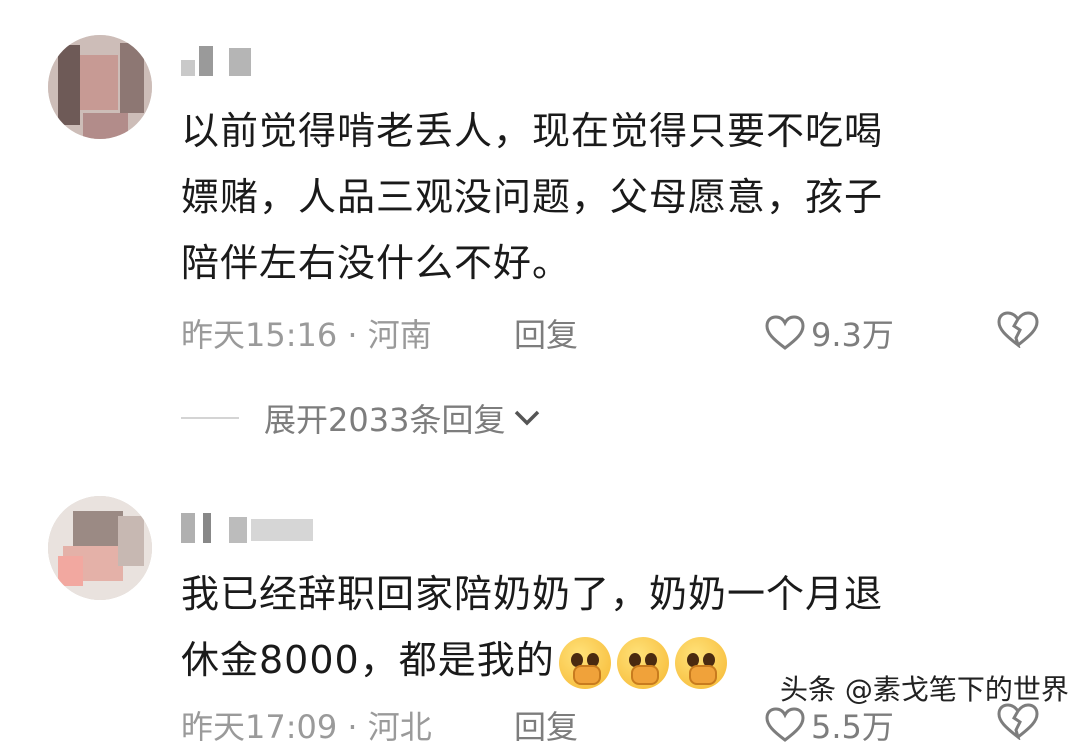 This screenshot has height=750, width=1080. What do you see at coordinates (532, 131) in the screenshot?
I see `comment-line: 以前觉得啃老丢人，现在觉得只要不吃喝` at bounding box center [532, 131].